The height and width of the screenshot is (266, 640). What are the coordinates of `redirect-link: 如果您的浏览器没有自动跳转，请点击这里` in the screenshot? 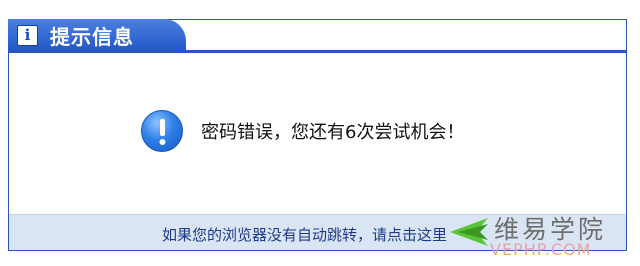 It's located at (304, 234).